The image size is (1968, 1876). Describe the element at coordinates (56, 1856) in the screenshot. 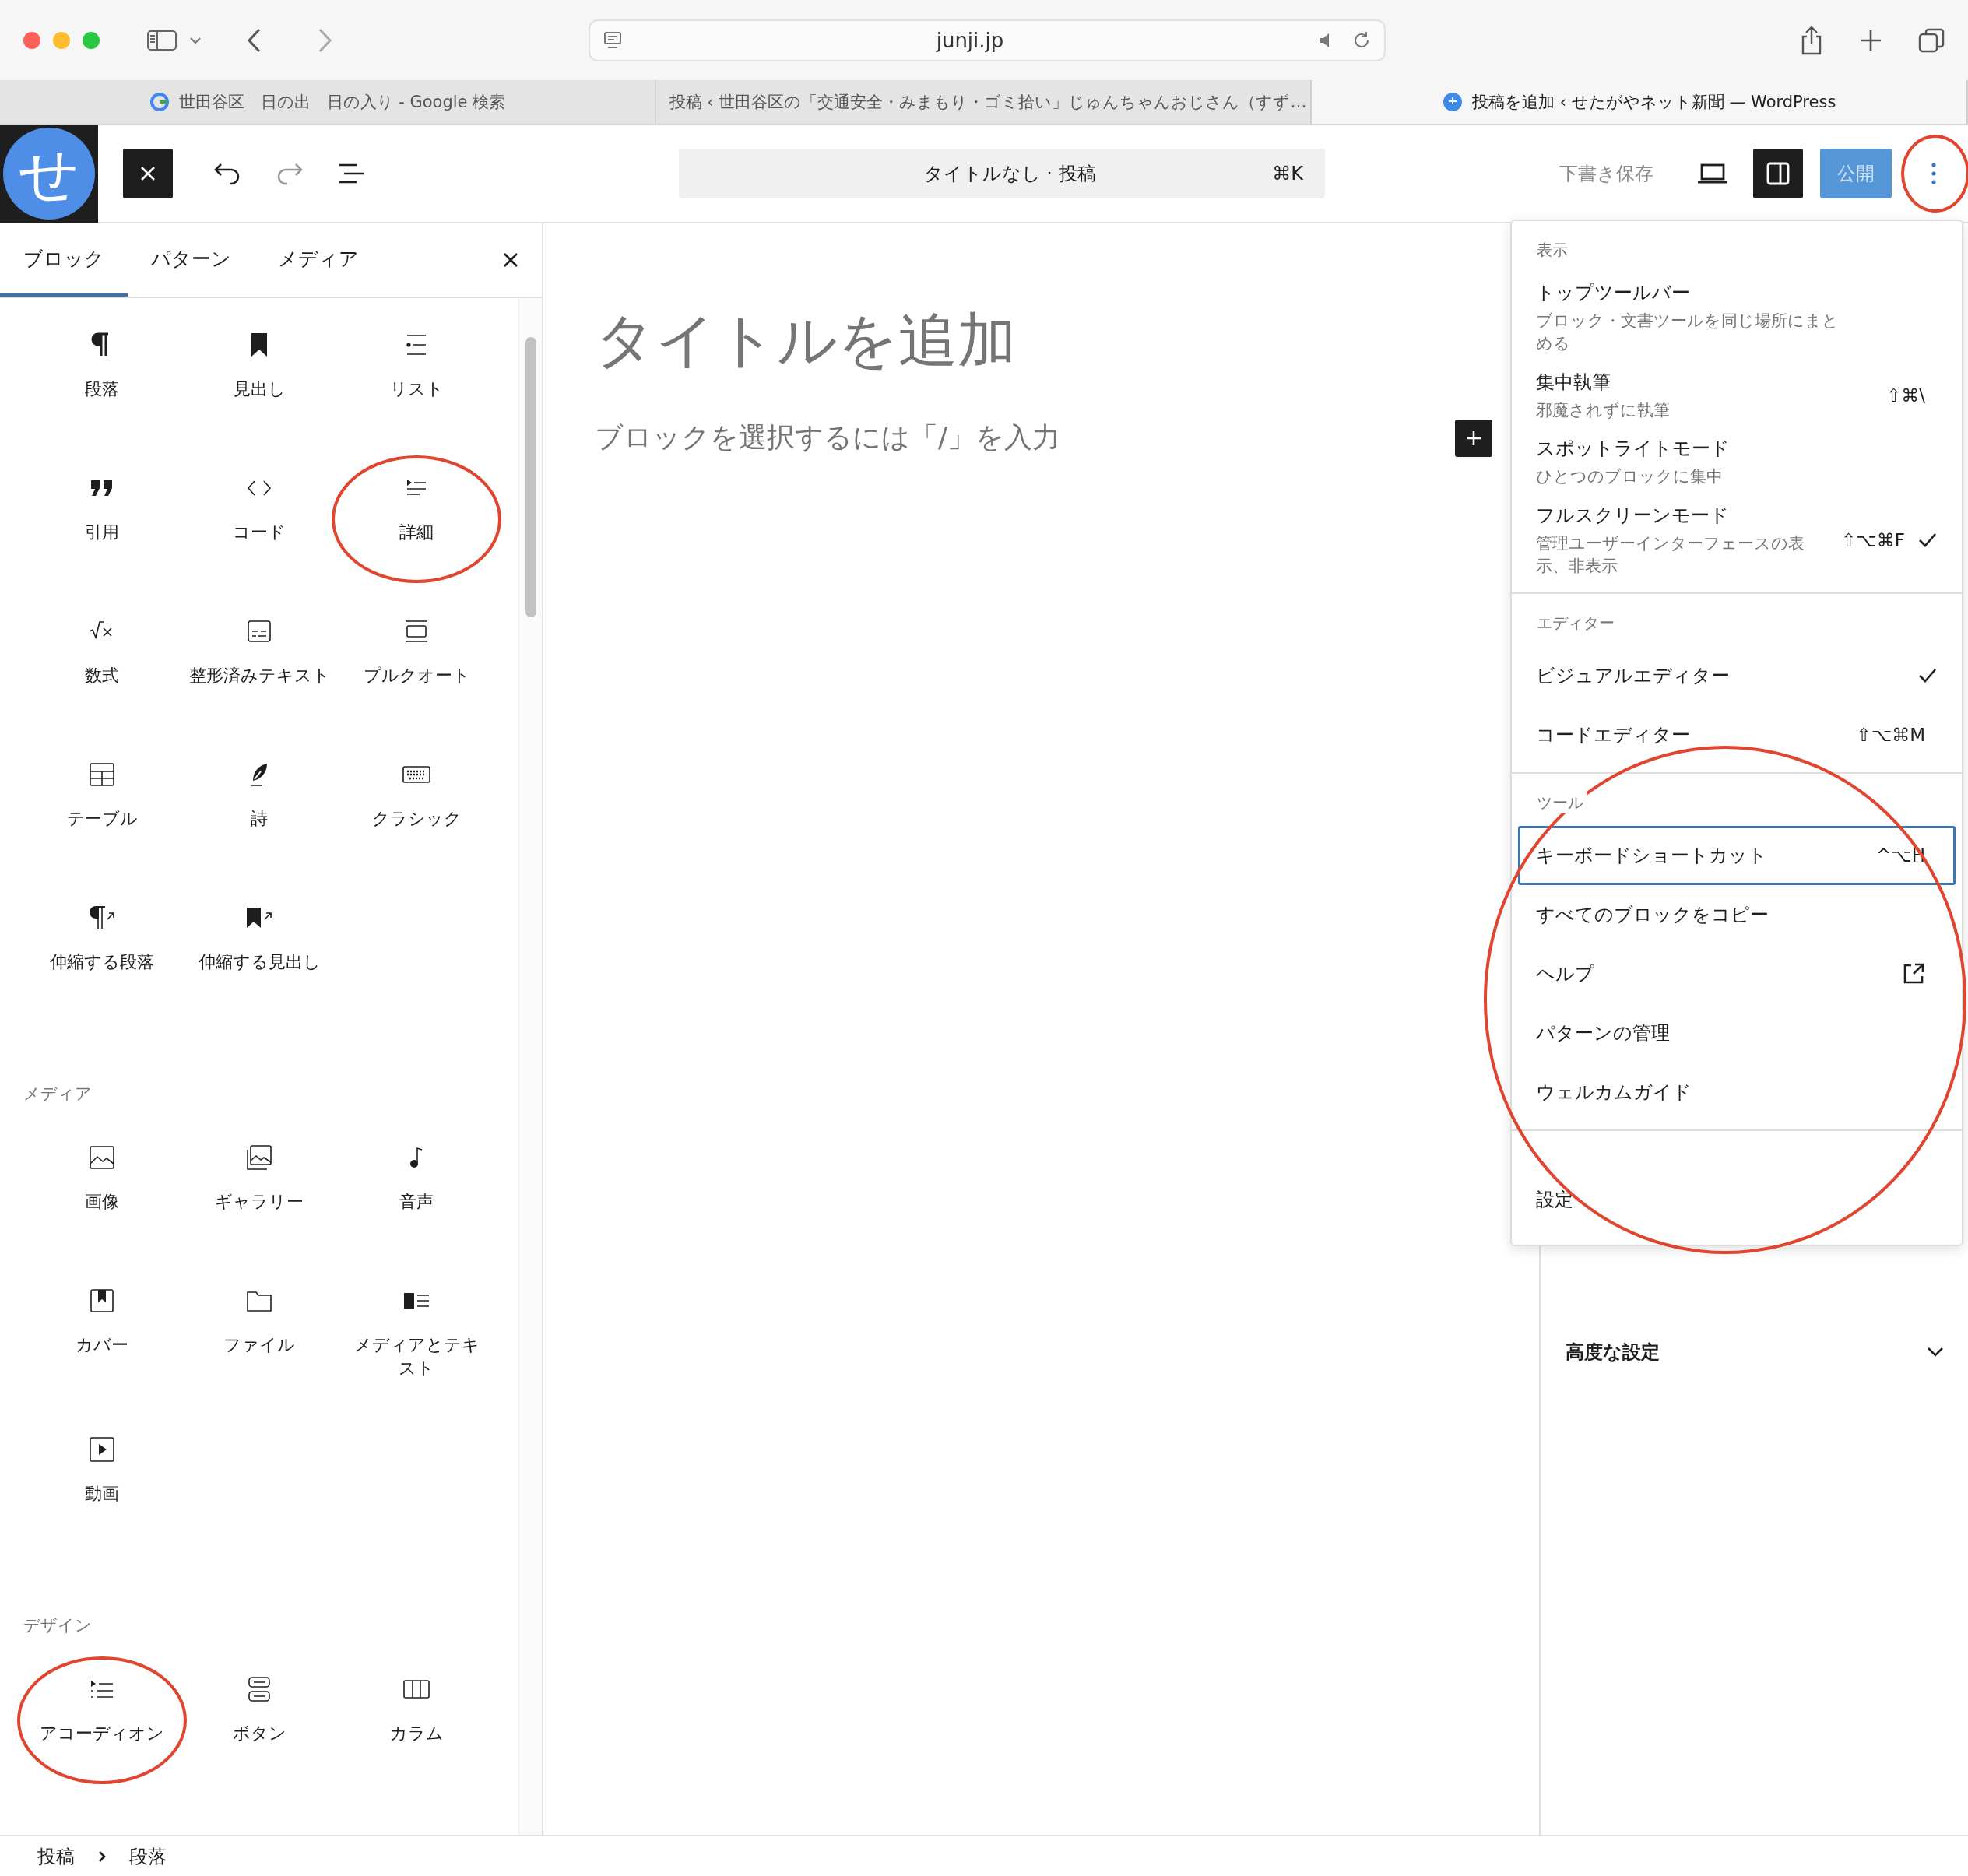

I see `breadcrumb-link: 投稿` at that location.